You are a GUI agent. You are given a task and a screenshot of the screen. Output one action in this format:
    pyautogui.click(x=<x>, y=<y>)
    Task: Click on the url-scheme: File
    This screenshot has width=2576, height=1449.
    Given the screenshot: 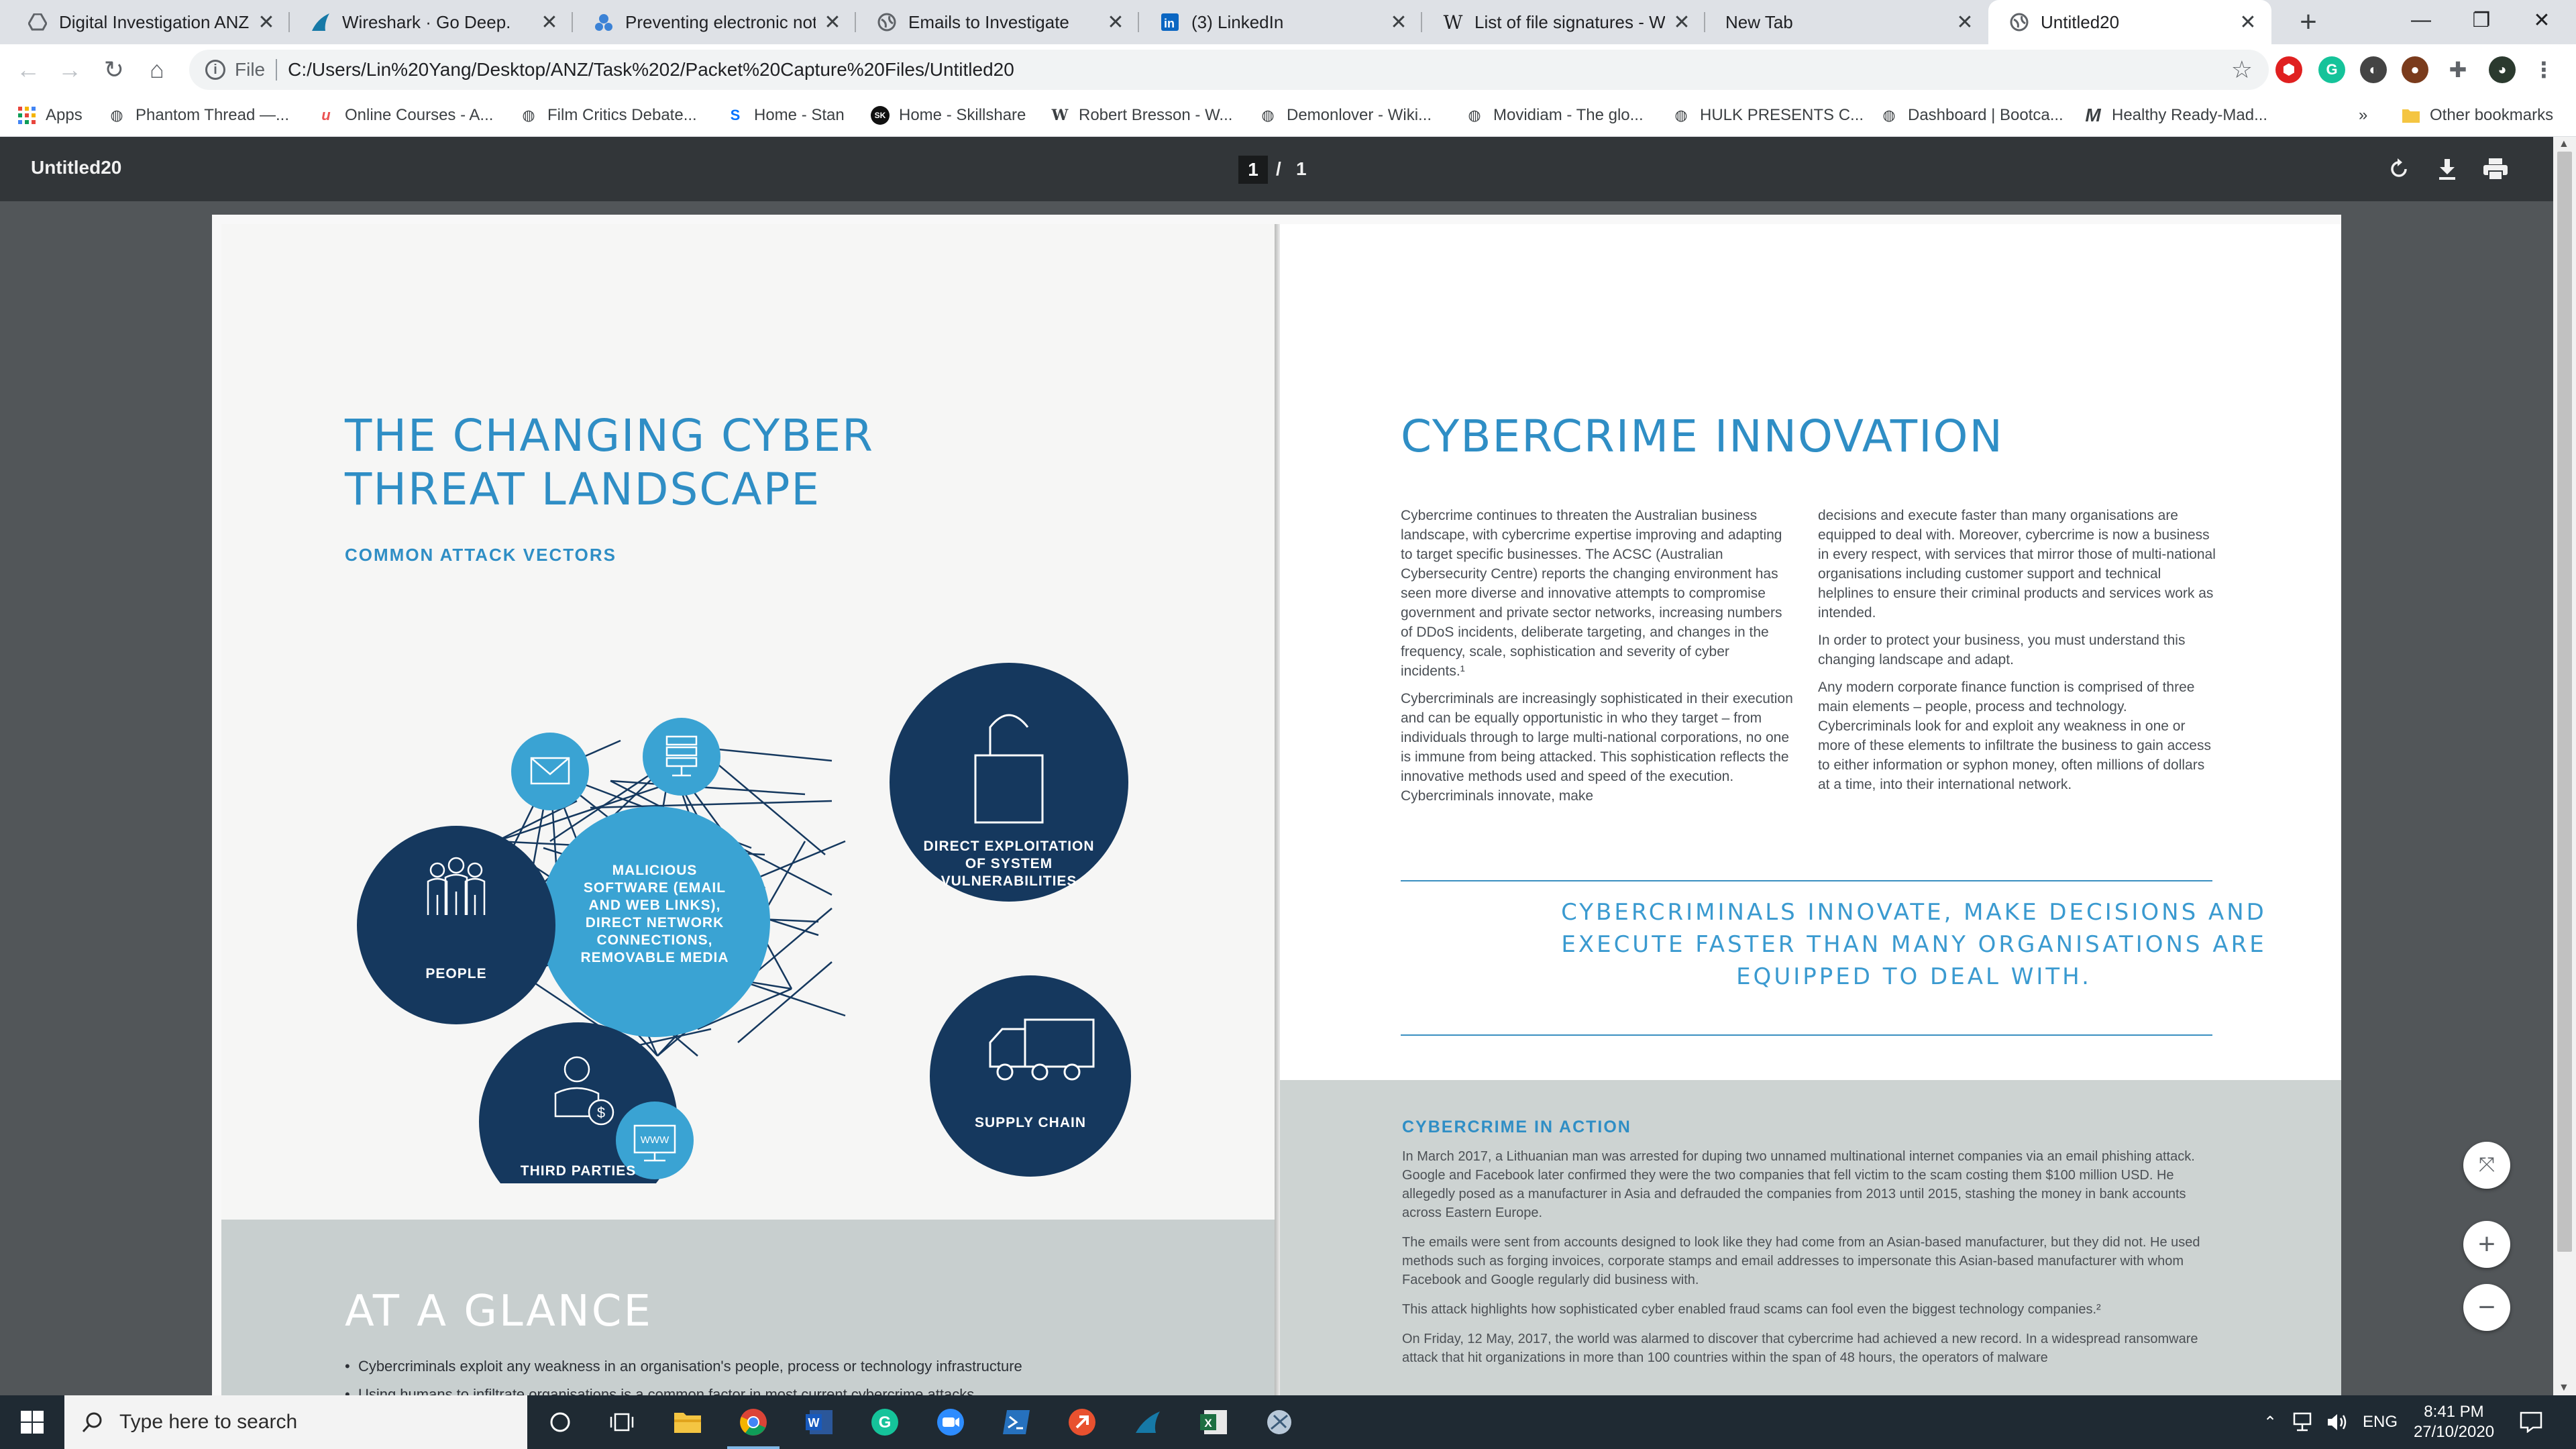 What is the action you would take?
    pyautogui.click(x=250, y=69)
    